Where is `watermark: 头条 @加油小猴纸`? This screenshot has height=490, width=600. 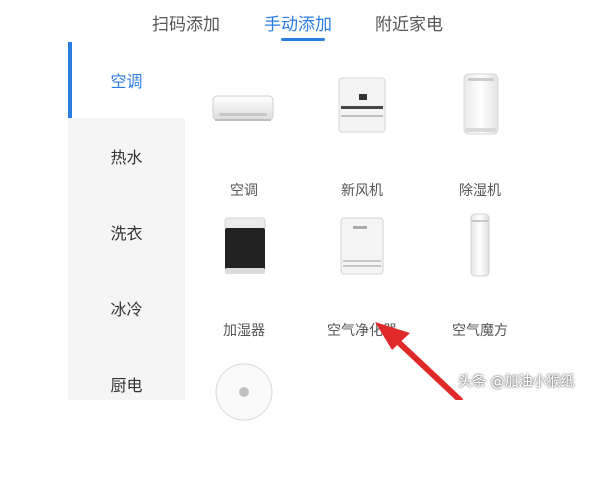
watermark: 头条 @加油小猴纸 is located at coordinates (516, 382).